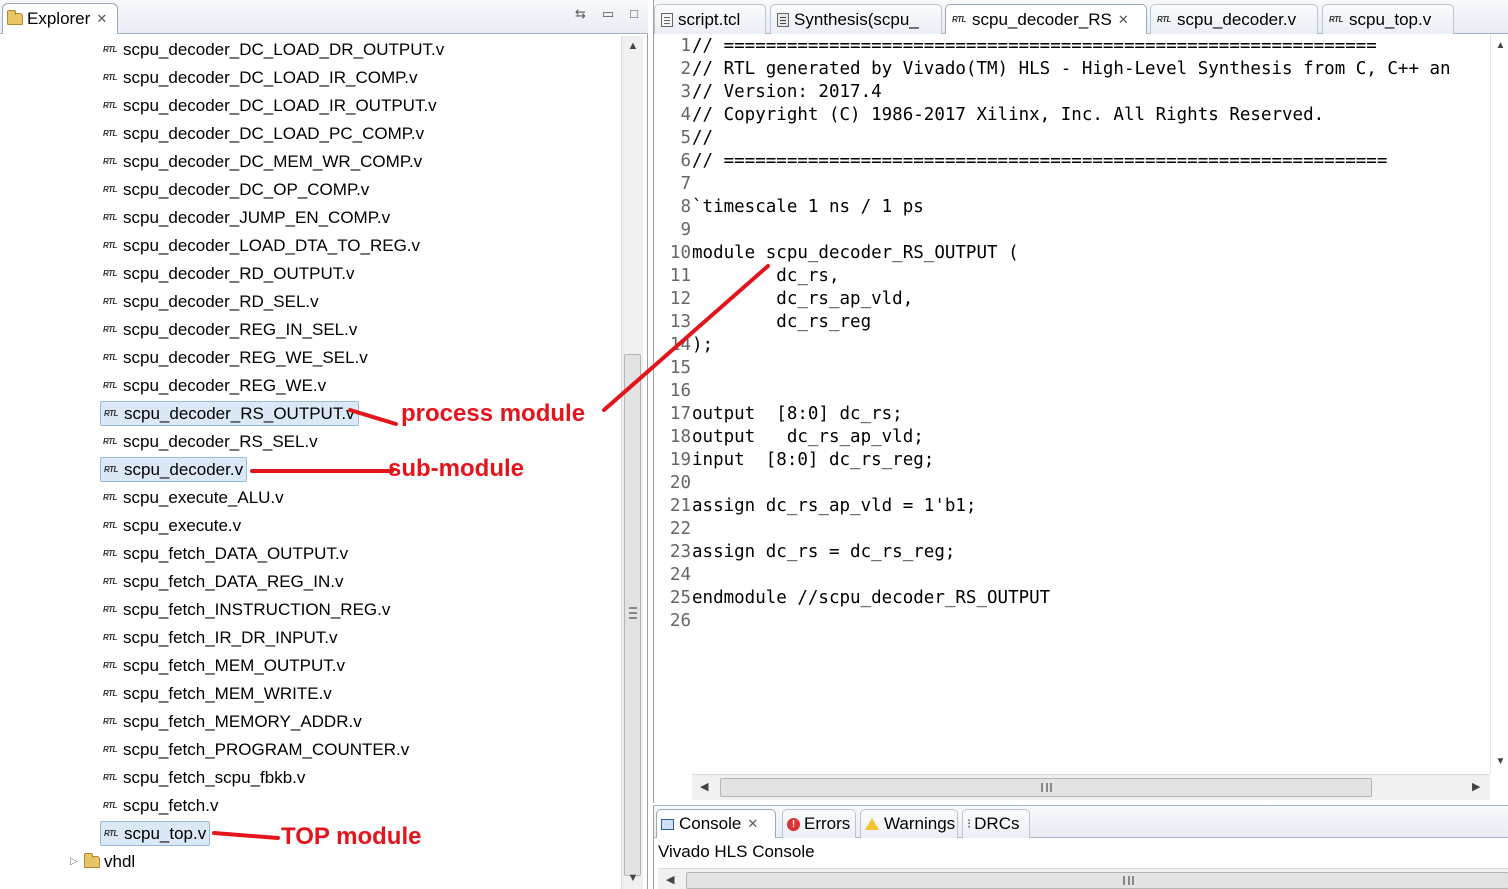 Image resolution: width=1508 pixels, height=889 pixels. Describe the element at coordinates (230, 329) in the screenshot. I see `tree-item-file: RTL scpu_decoder_REG_IN_SEL.v` at that location.